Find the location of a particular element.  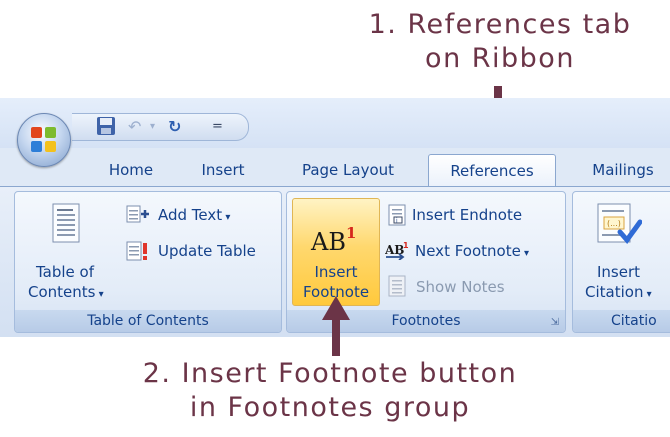

add-text-label: Add Text is located at coordinates (190, 215).